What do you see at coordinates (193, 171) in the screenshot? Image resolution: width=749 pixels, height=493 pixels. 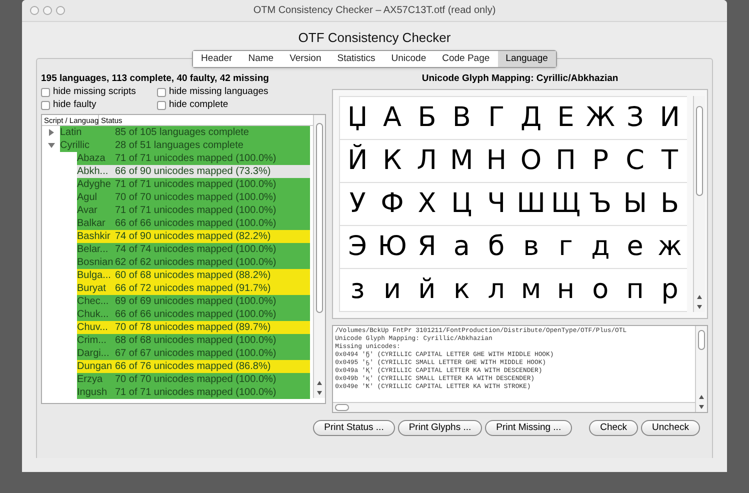 I see `tree-row: Abkh... 66 of 90 unicodes mapped (73.3%)` at bounding box center [193, 171].